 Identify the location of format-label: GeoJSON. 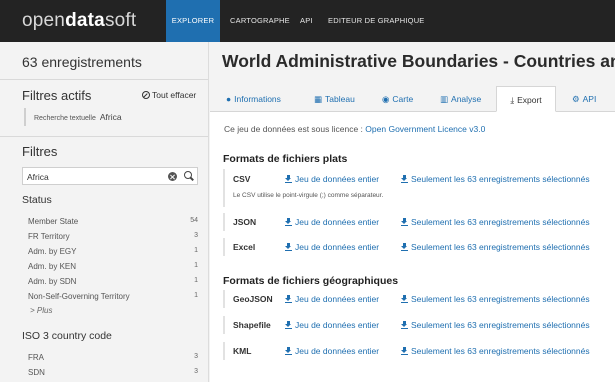
(253, 299).